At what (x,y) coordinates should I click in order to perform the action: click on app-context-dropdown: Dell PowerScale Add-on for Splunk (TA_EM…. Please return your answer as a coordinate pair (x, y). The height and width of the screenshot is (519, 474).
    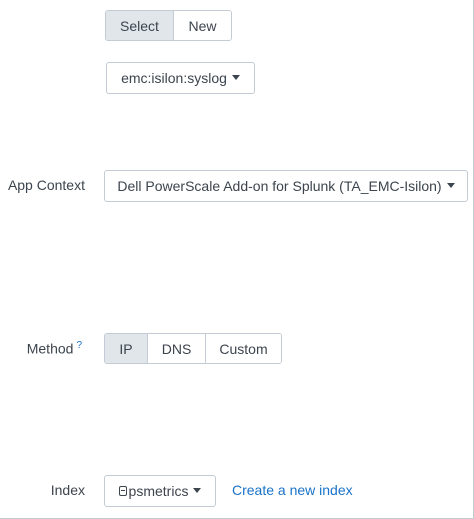
    Looking at the image, I should click on (286, 186).